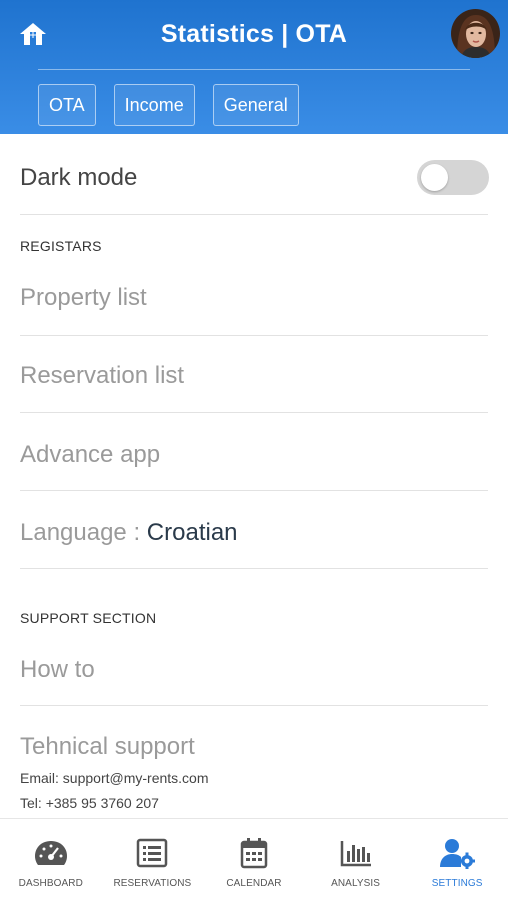 The image size is (508, 900). Describe the element at coordinates (107, 746) in the screenshot. I see `technical-support-label: Tehnical support` at that location.